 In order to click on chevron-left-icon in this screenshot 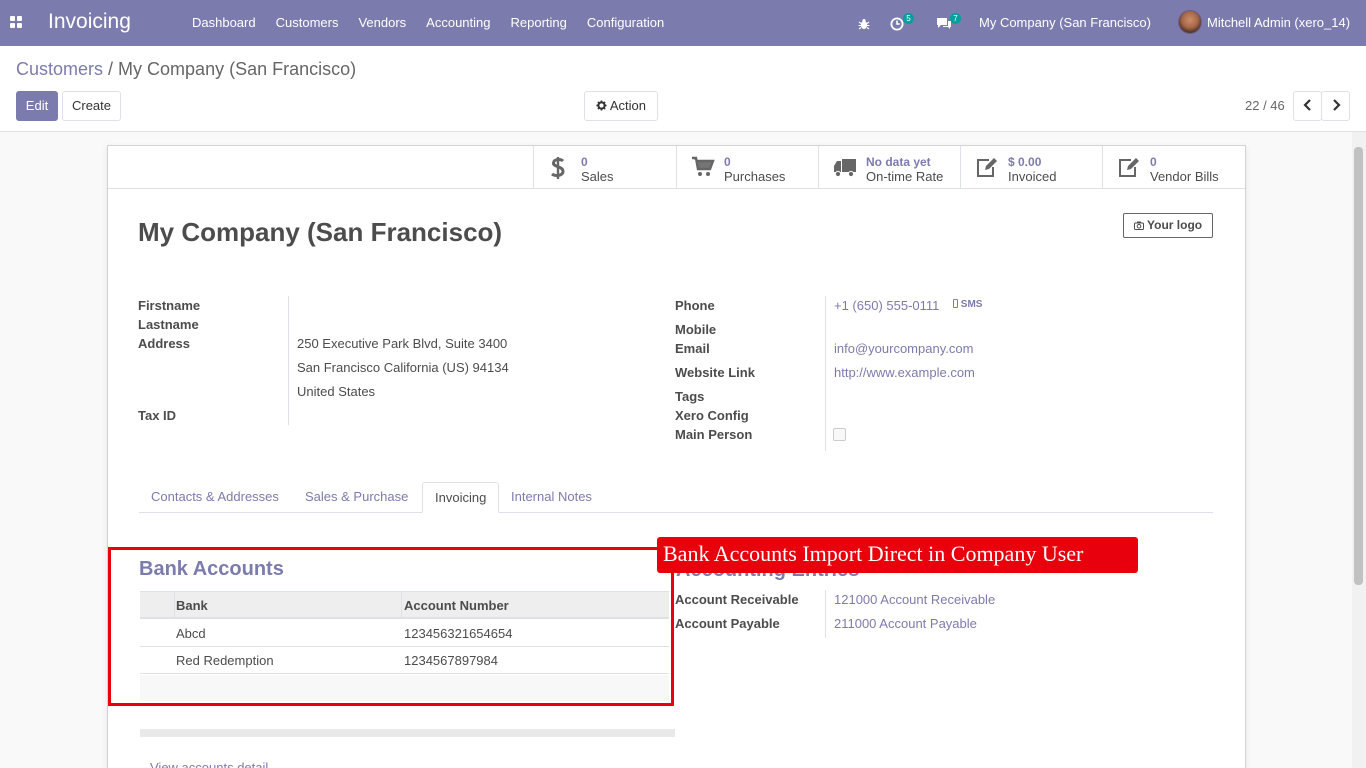, I will do `click(1306, 105)`.